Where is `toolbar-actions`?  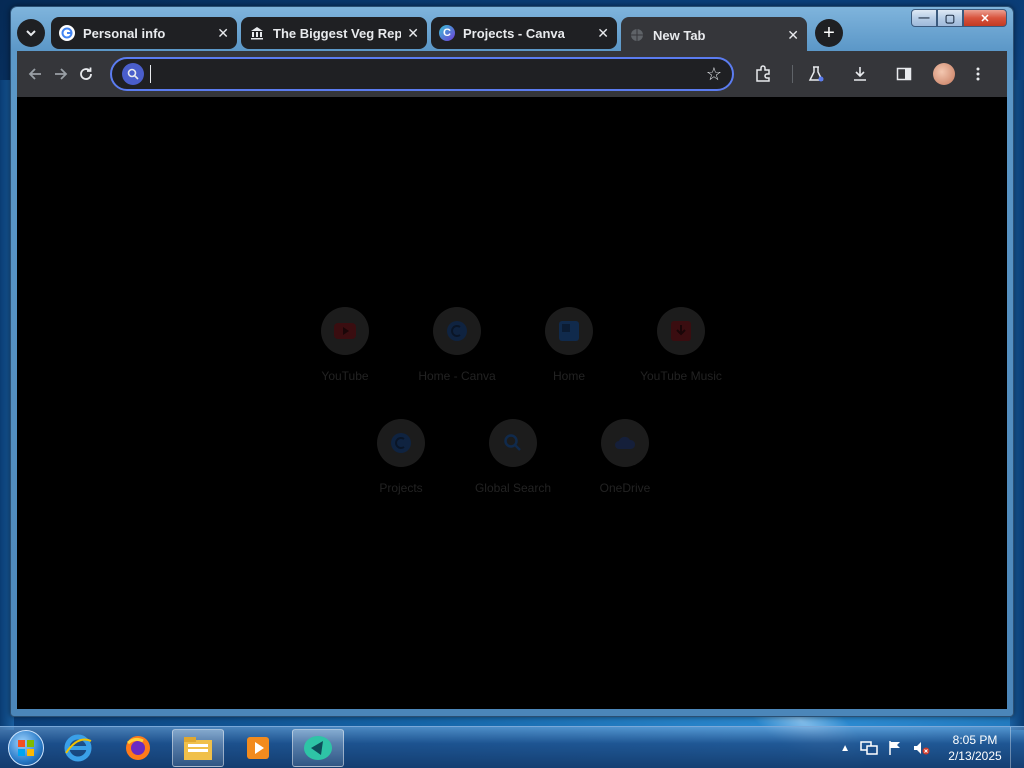
toolbar-actions is located at coordinates (873, 74).